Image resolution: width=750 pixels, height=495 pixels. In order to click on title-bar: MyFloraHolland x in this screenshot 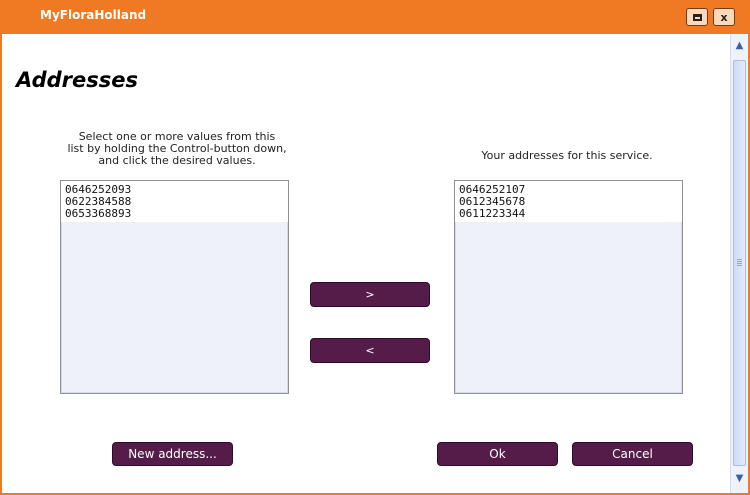, I will do `click(375, 17)`.